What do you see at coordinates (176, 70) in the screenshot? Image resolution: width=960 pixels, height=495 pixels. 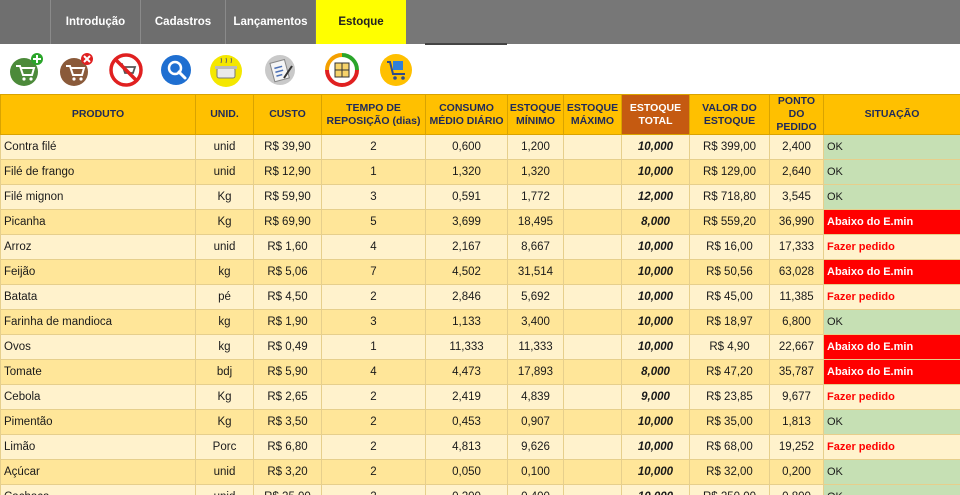 I see `search-icon` at bounding box center [176, 70].